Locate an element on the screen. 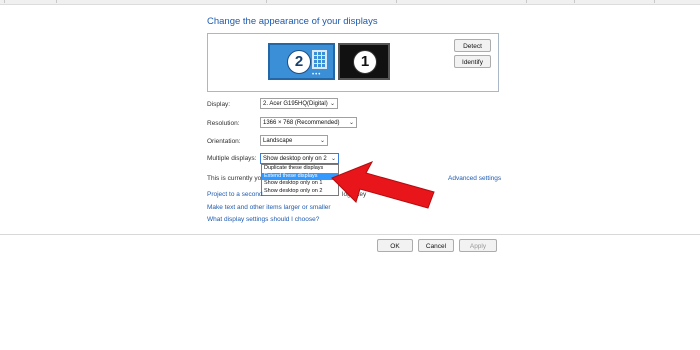 This screenshot has height=350, width=700. advanced-settings-link: Advanced settings is located at coordinates (474, 178).